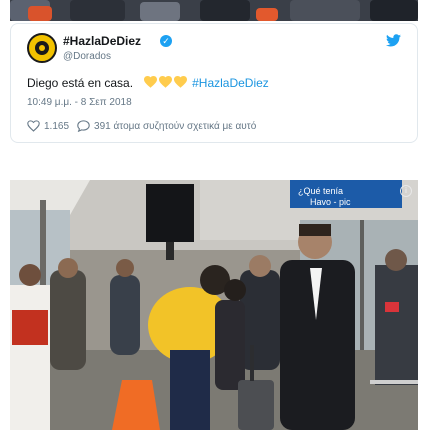  Describe the element at coordinates (87, 56) in the screenshot. I see `user-handle: @Dorados` at that location.